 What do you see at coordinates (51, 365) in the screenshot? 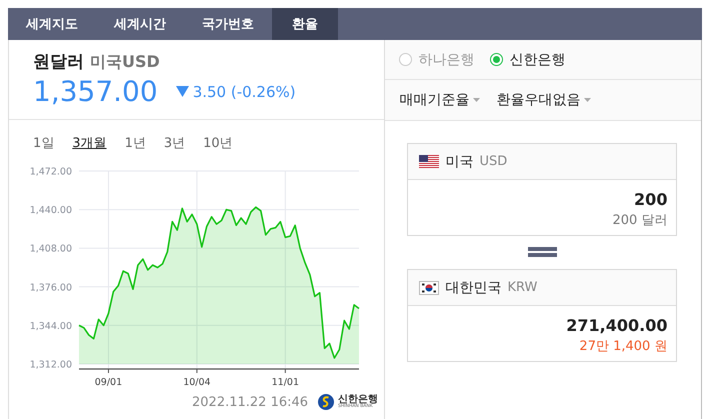
I see `y-tick-label: 1,312.00` at bounding box center [51, 365].